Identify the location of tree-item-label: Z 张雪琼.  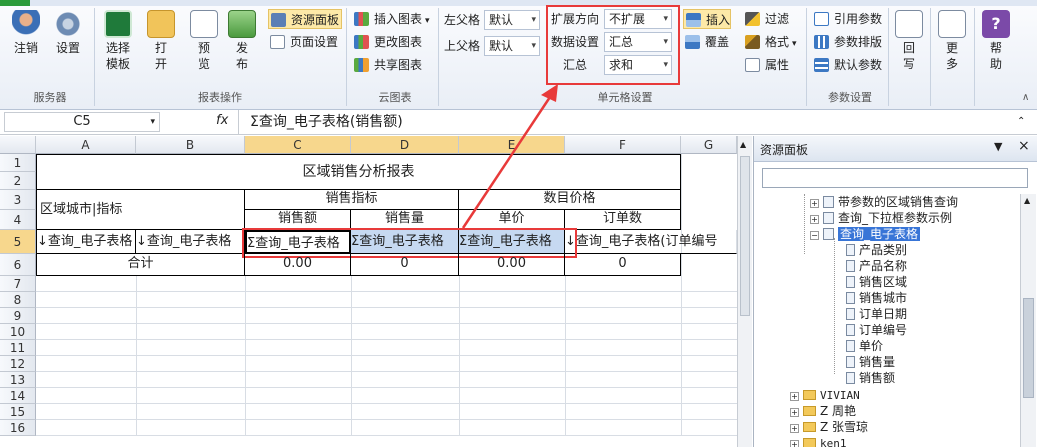
(844, 427).